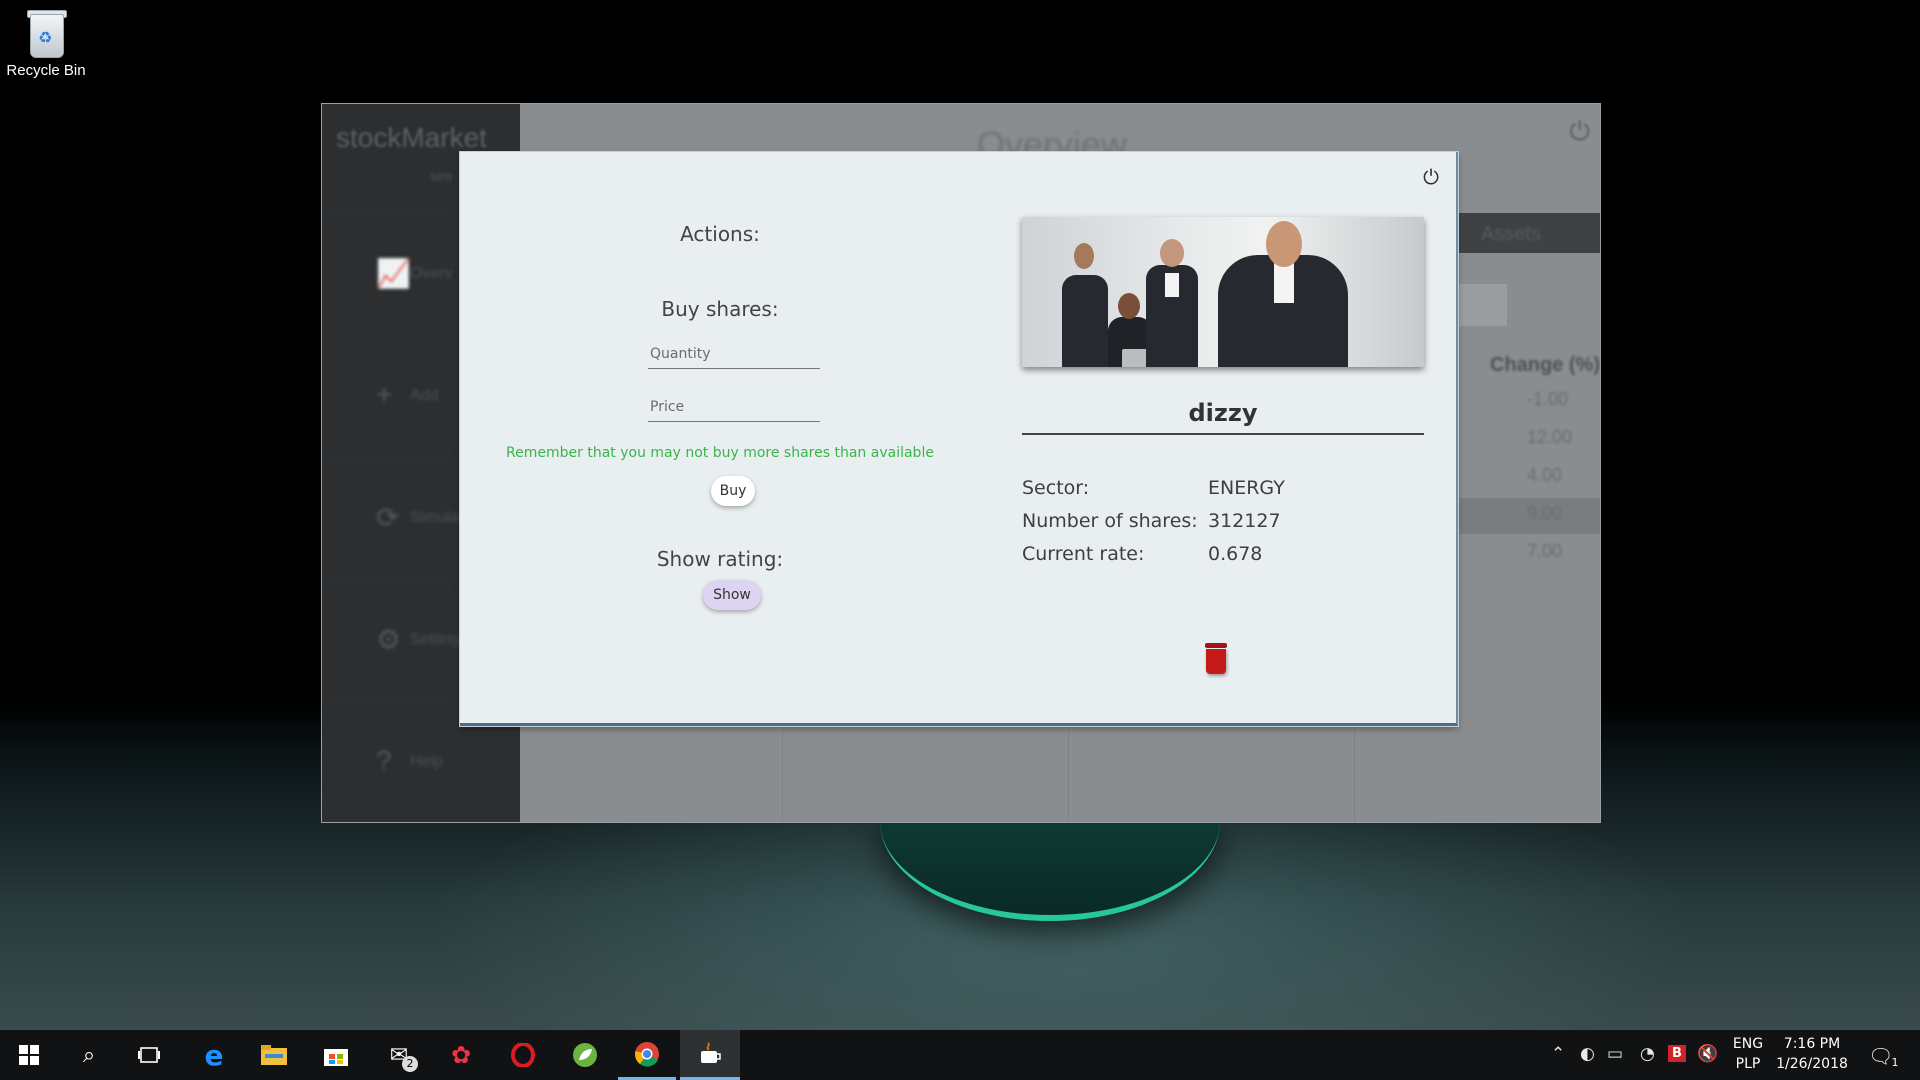  I want to click on language-primary: ENG, so click(1748, 1044).